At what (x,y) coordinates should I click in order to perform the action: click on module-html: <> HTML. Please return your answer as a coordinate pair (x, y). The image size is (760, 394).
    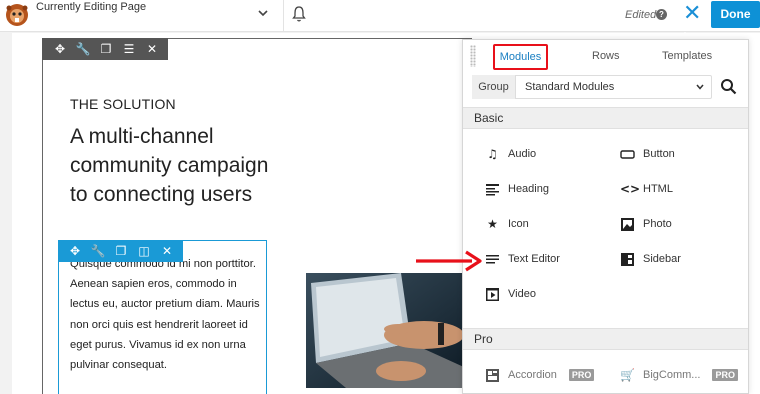
    Looking at the image, I should click on (646, 189).